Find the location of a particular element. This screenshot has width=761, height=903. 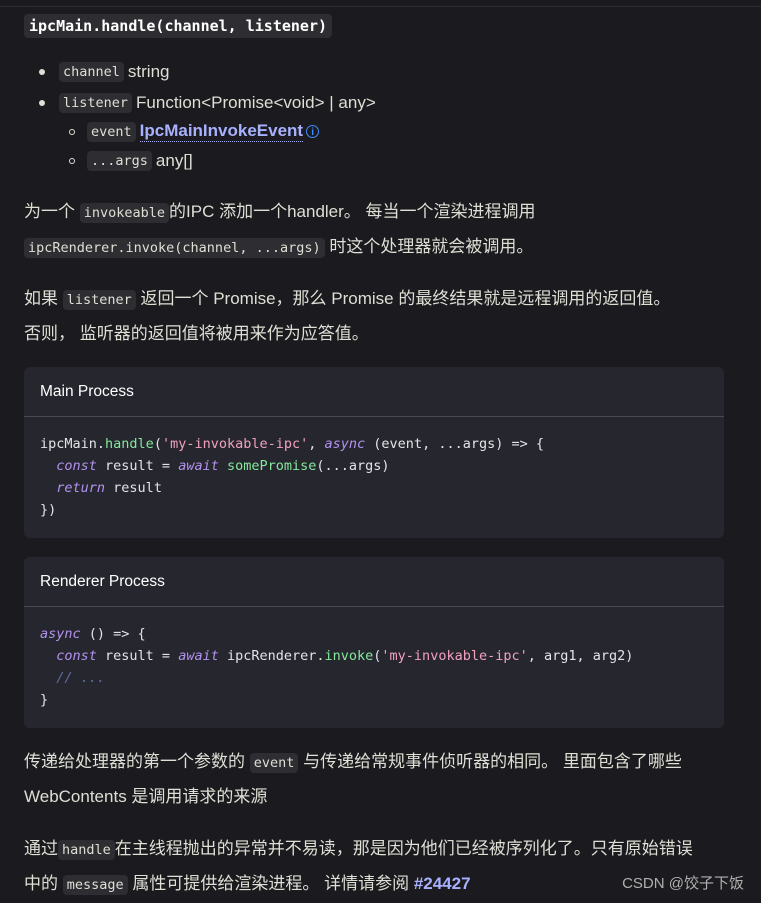

code-token: result is located at coordinates (133, 488).